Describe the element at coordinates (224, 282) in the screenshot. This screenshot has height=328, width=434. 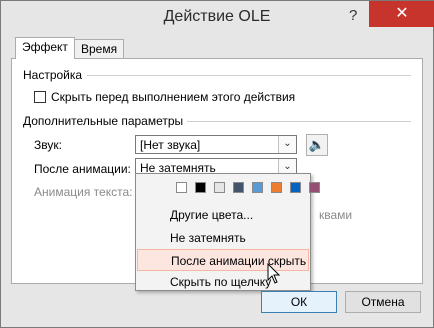
I see `menu-item-hide-on-click: Скрыть по щелчку` at that location.